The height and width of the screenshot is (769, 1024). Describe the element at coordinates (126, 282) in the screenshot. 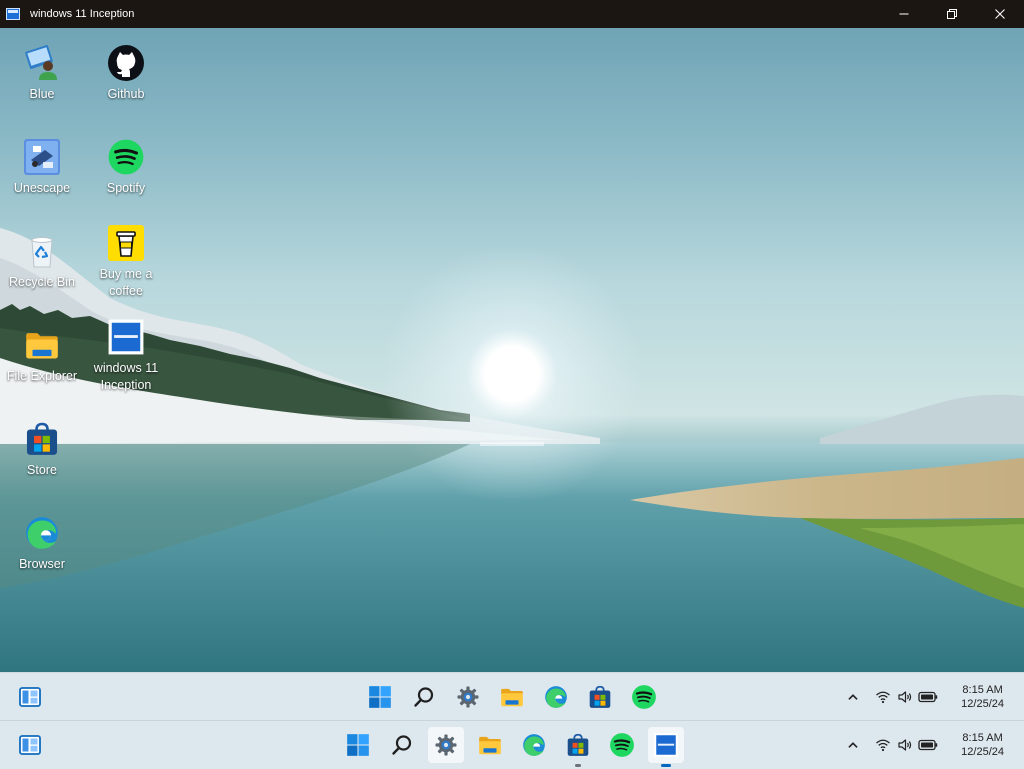

I see `desktop-icon-label: Buy me a coffee` at that location.